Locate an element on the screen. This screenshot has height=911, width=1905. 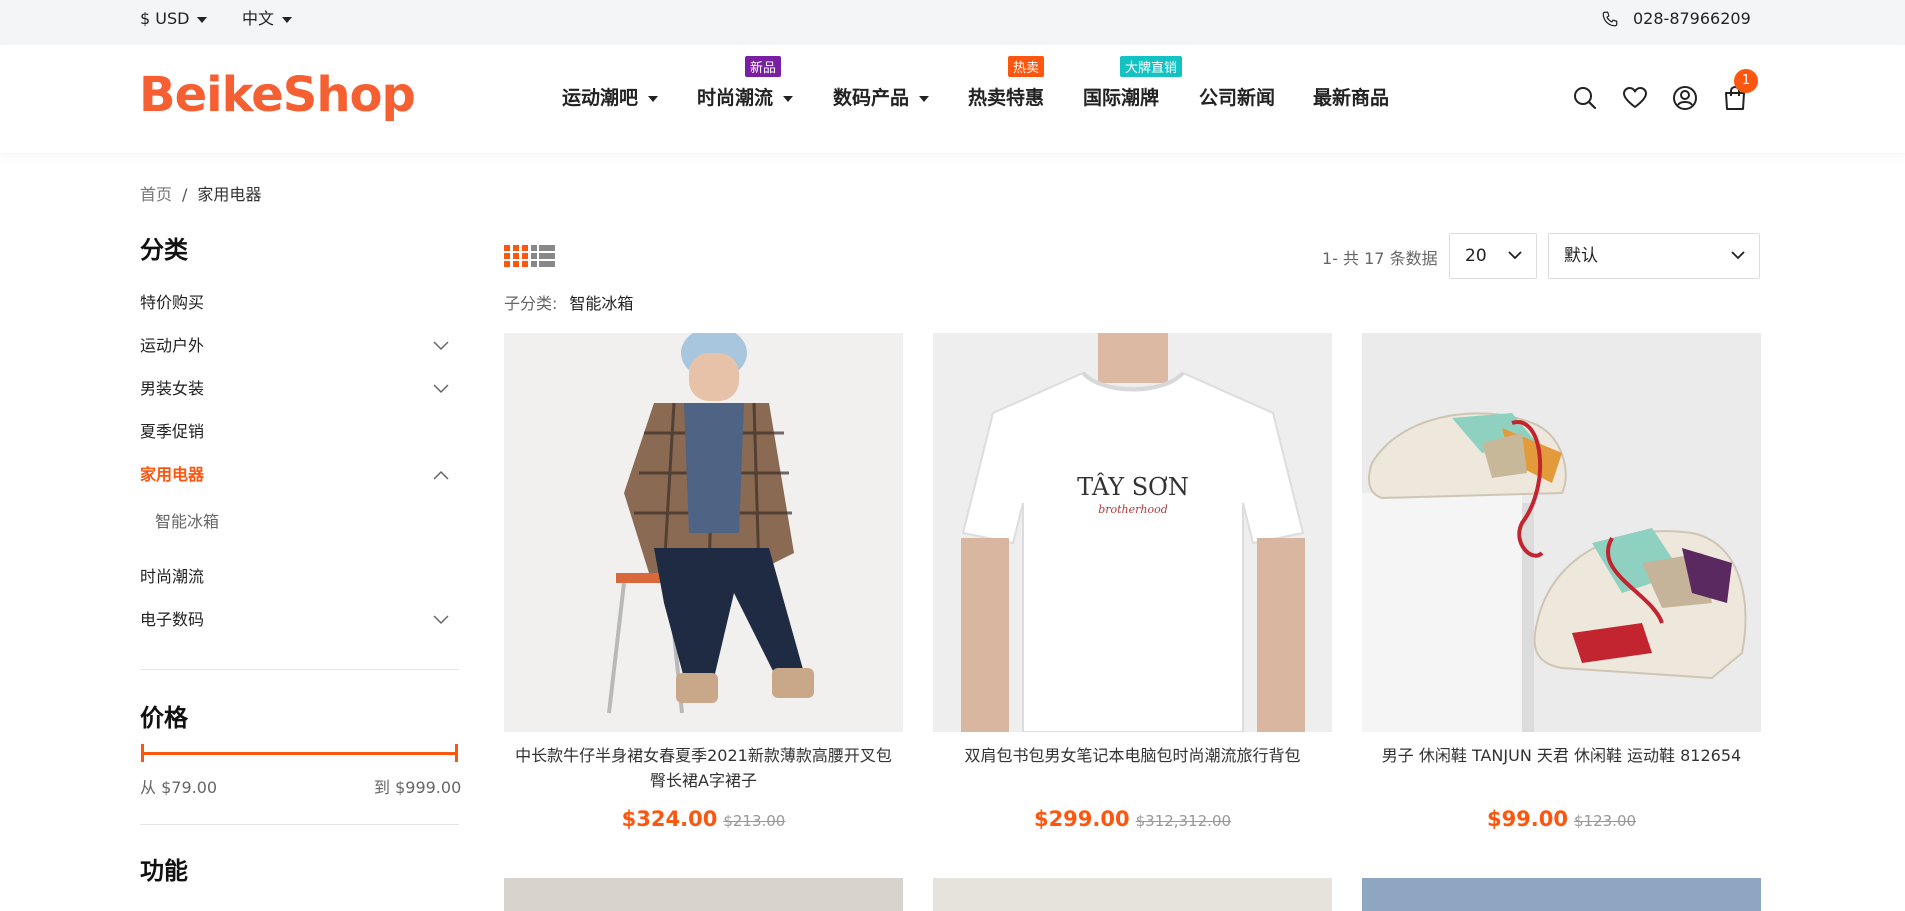
nav-label: 最新商品 is located at coordinates (1351, 98).